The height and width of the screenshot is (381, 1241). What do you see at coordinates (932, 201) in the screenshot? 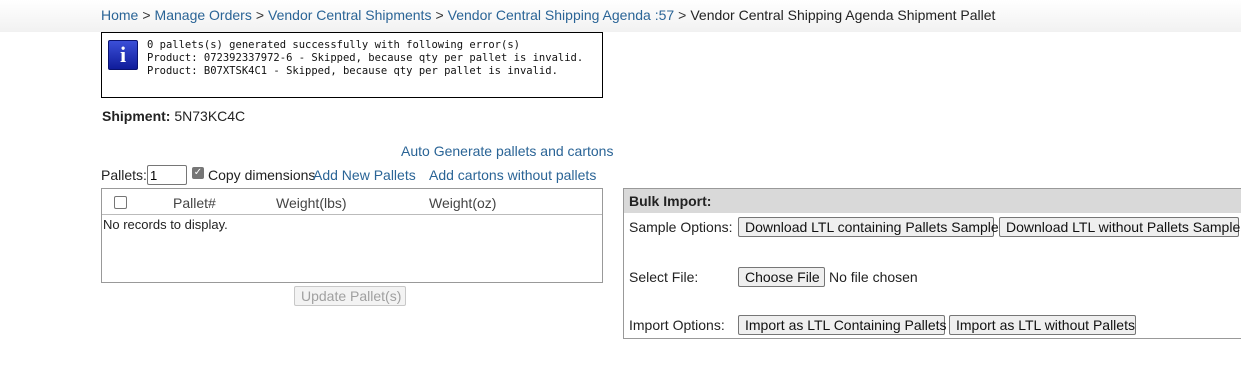
I see `bulk-import-title: Bulk Import:` at bounding box center [932, 201].